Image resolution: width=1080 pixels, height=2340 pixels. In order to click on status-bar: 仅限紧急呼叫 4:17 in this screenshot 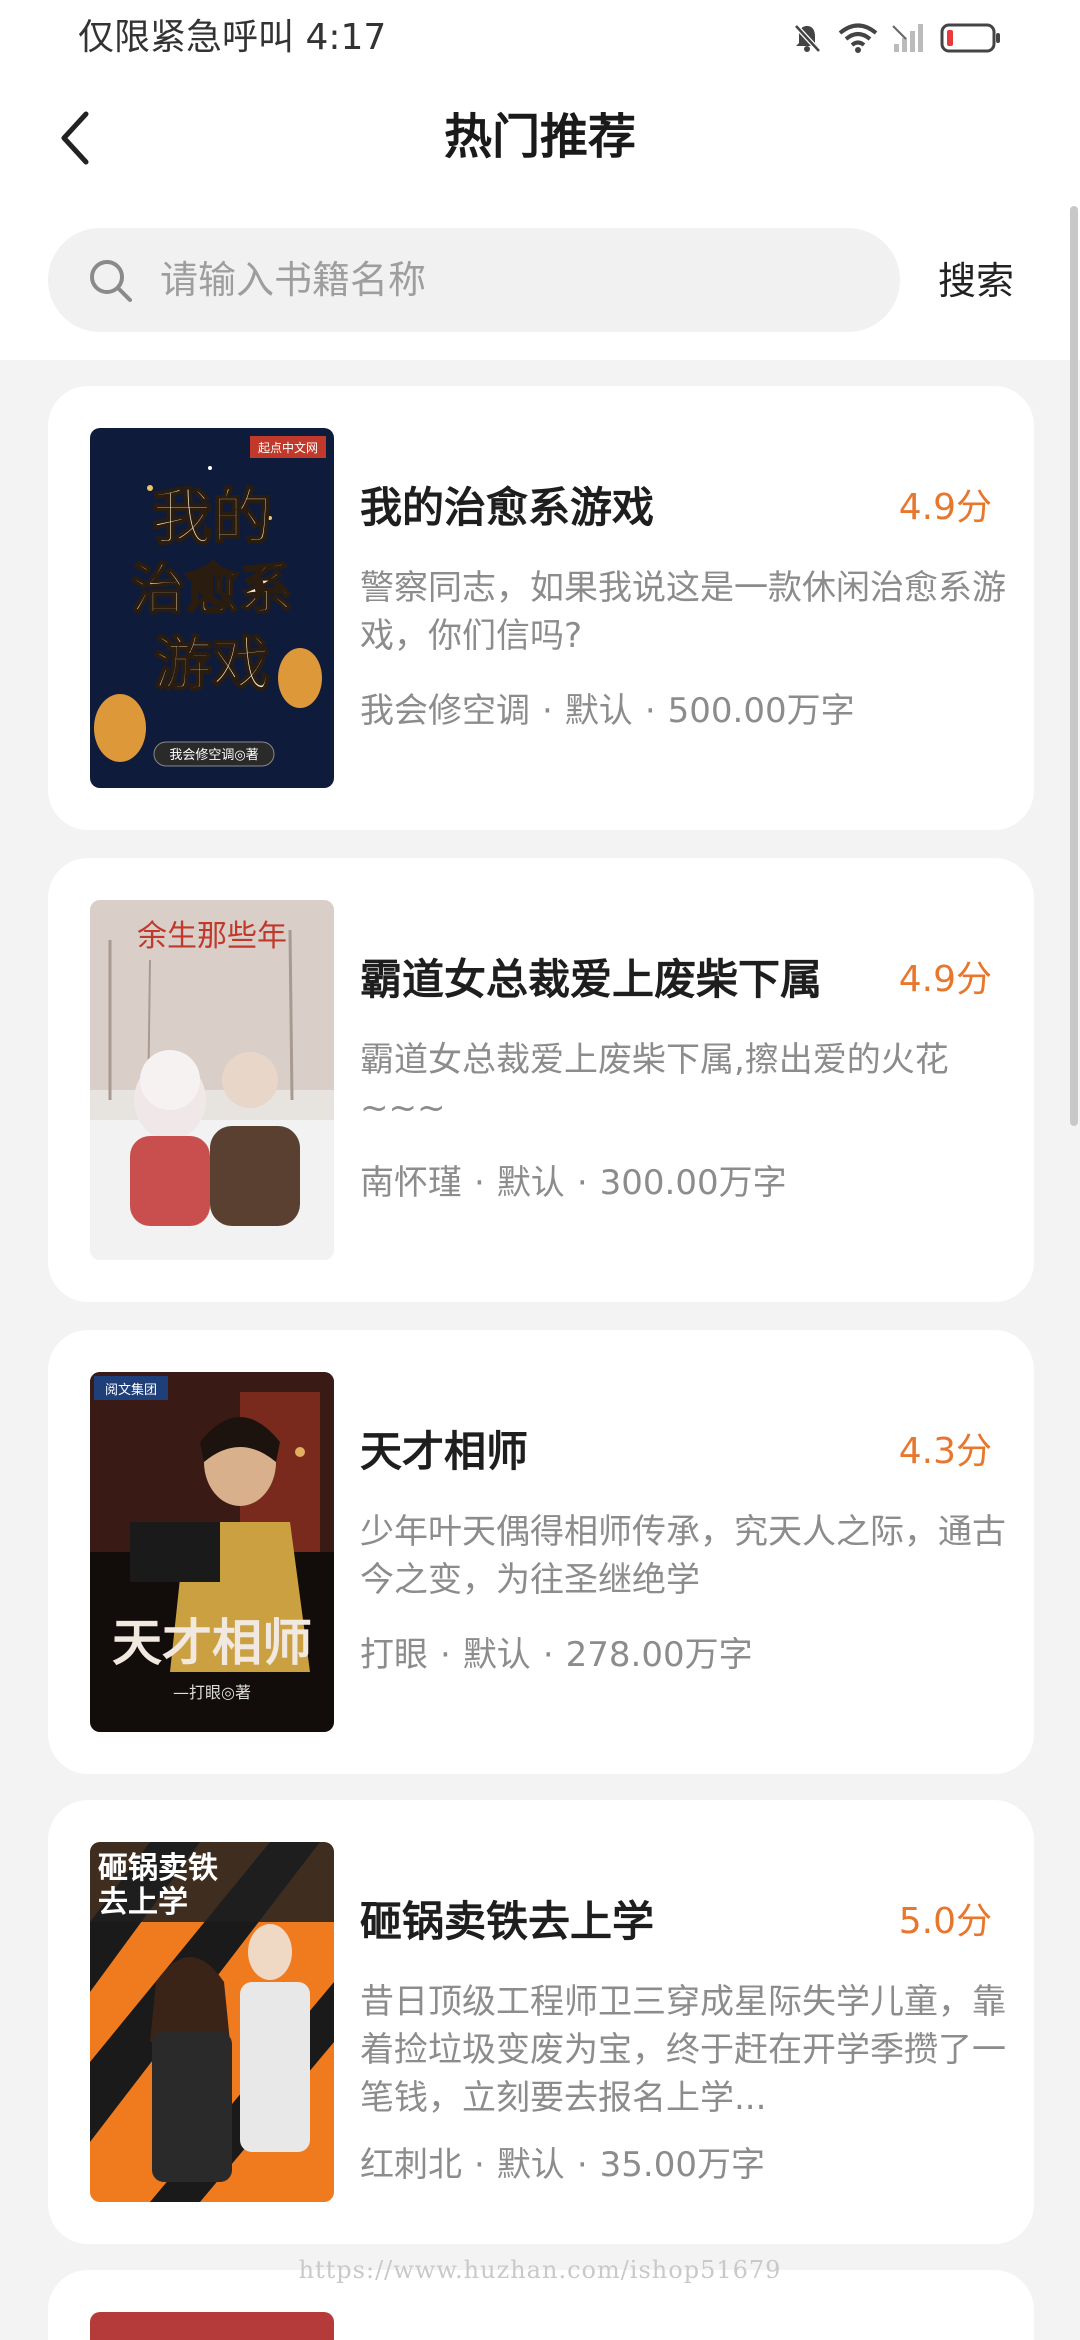, I will do `click(540, 38)`.